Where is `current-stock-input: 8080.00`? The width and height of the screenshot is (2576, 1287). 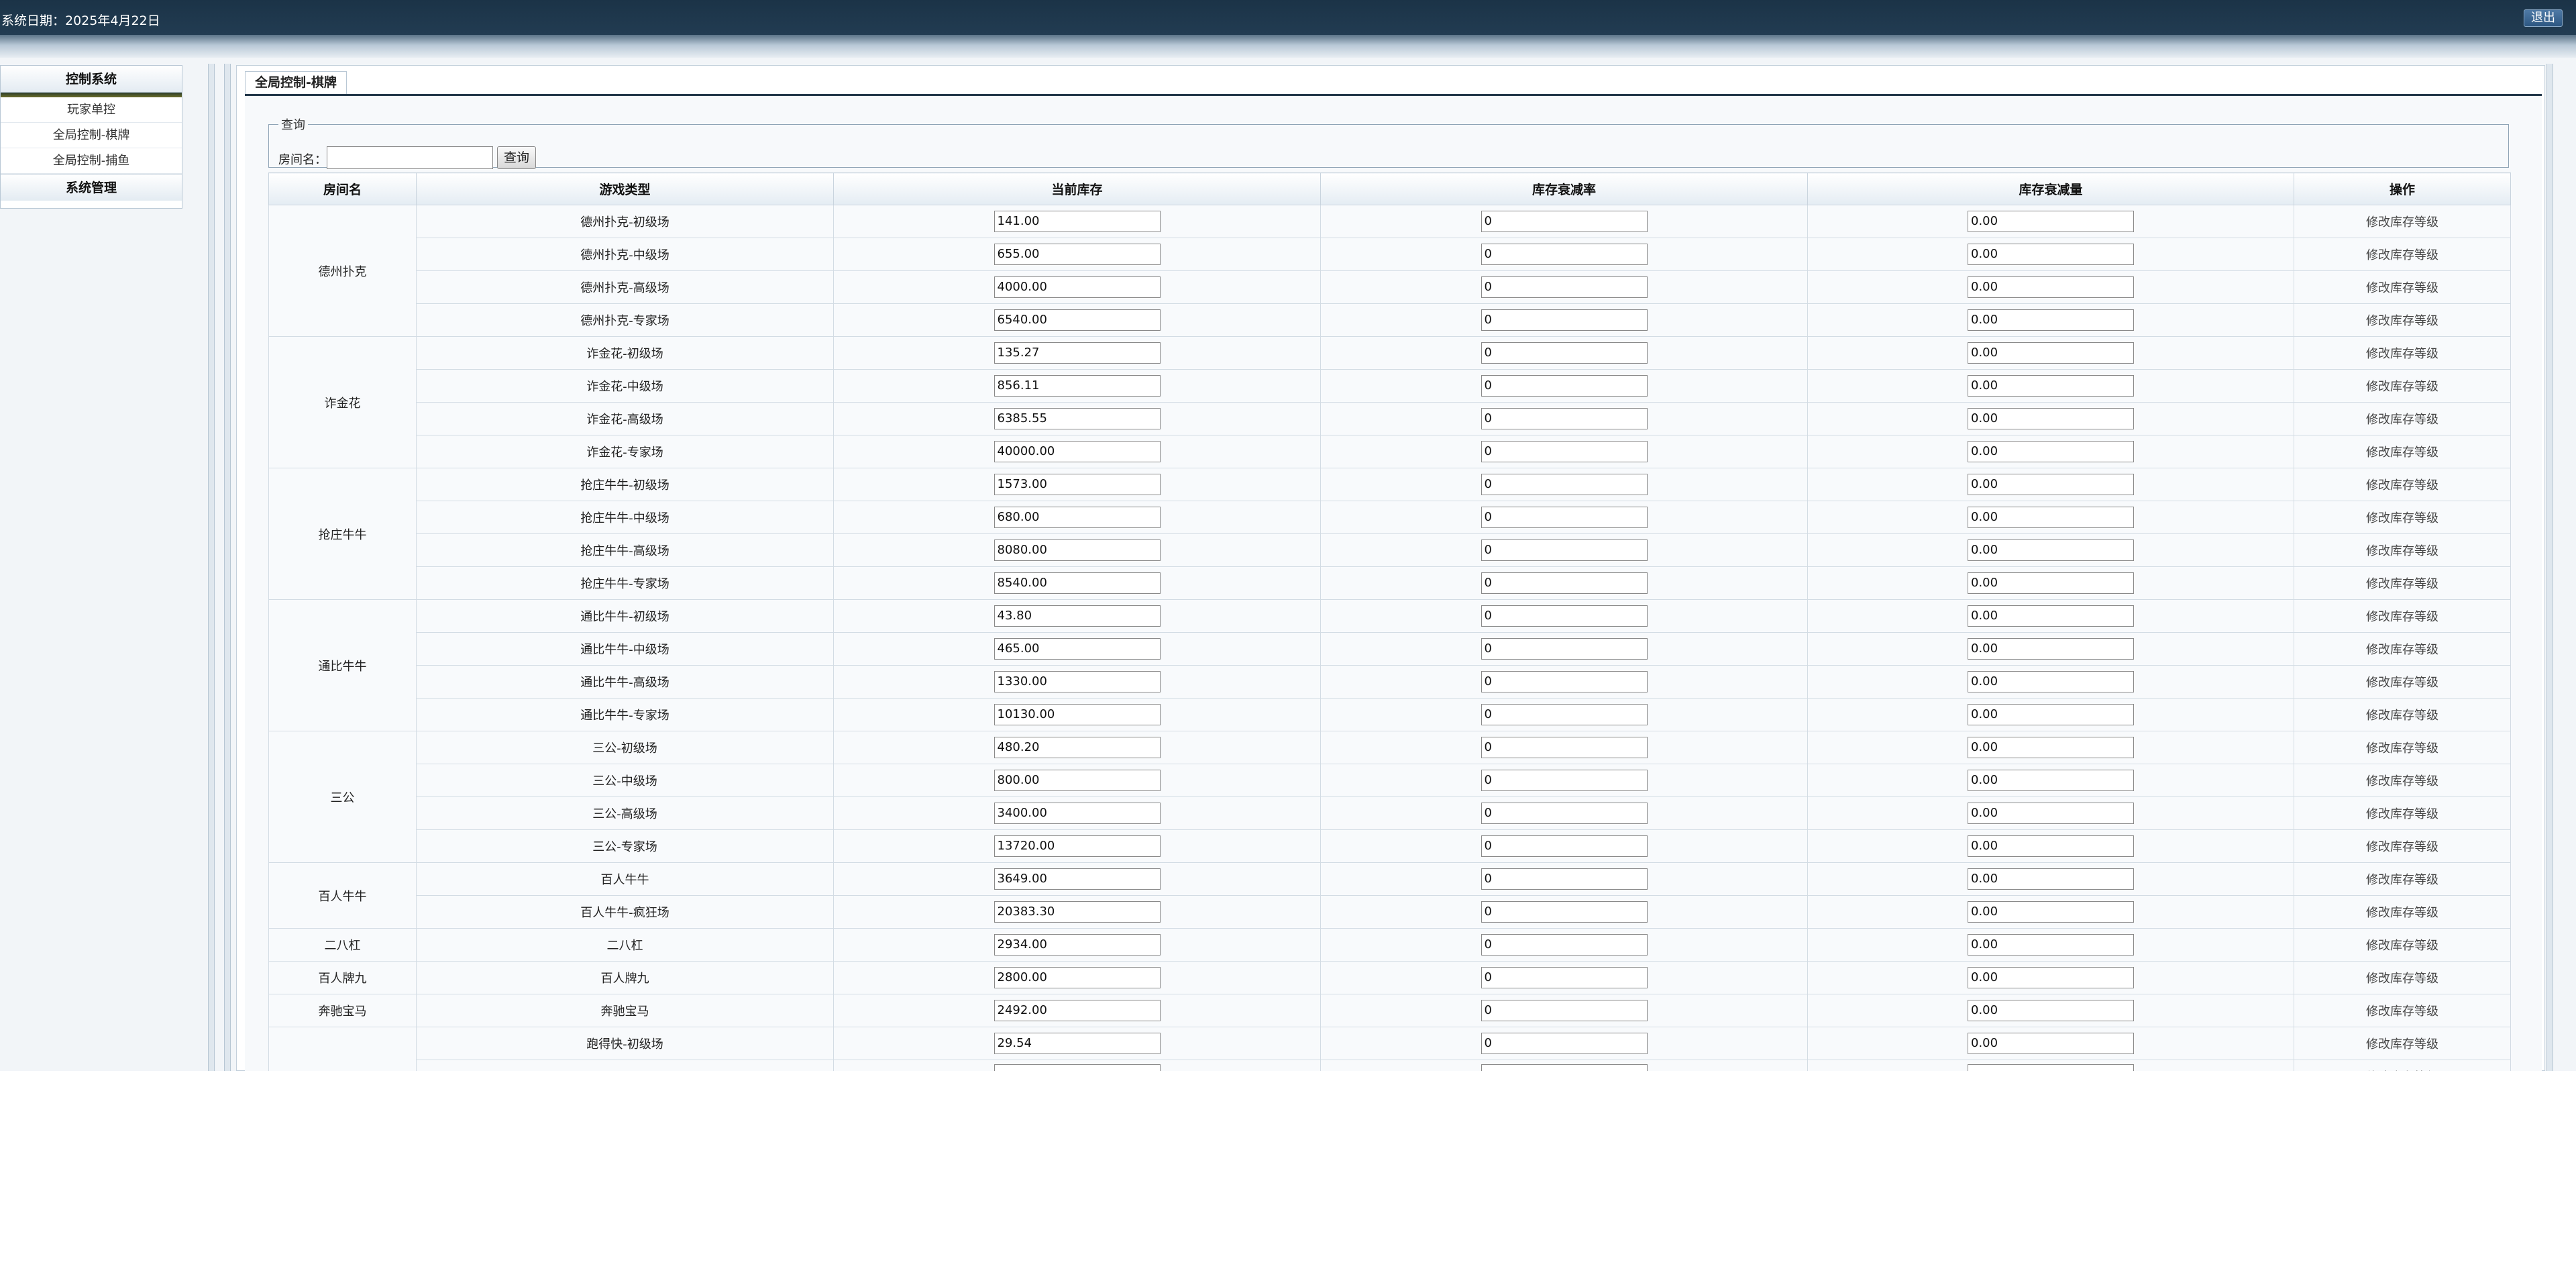
current-stock-input: 8080.00 is located at coordinates (1077, 550).